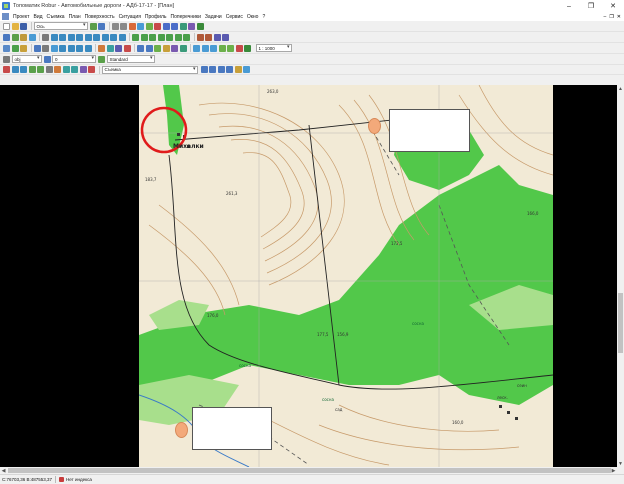 The image size is (624, 484). I want to click on menu-profile: Профиль, so click(156, 17).